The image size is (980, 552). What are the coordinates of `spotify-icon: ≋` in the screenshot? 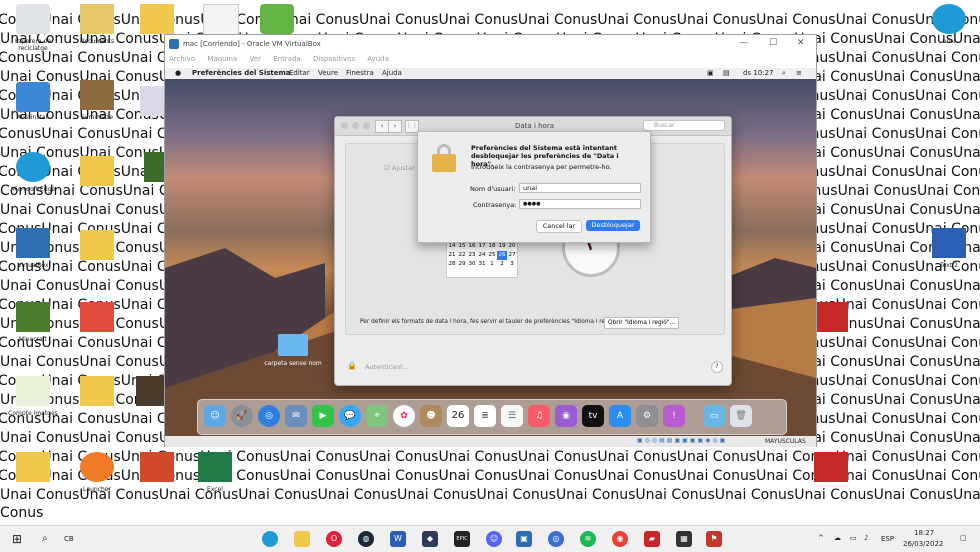 It's located at (588, 539).